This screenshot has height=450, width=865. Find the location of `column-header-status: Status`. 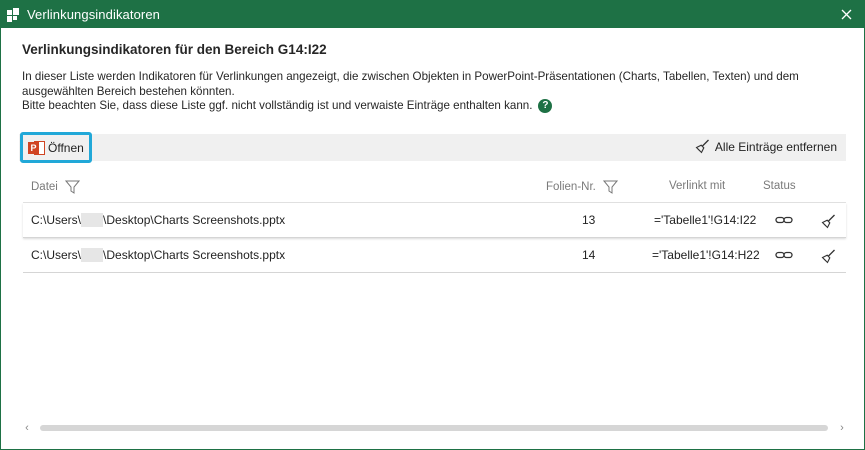

column-header-status: Status is located at coordinates (779, 186).